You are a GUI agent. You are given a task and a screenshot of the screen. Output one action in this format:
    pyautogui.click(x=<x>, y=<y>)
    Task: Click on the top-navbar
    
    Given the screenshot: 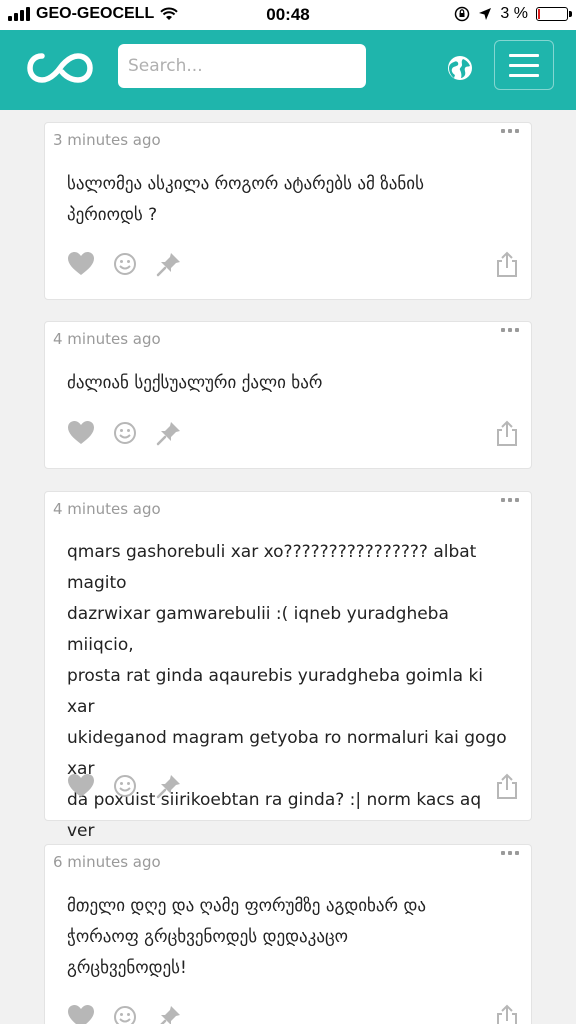 What is the action you would take?
    pyautogui.click(x=288, y=70)
    